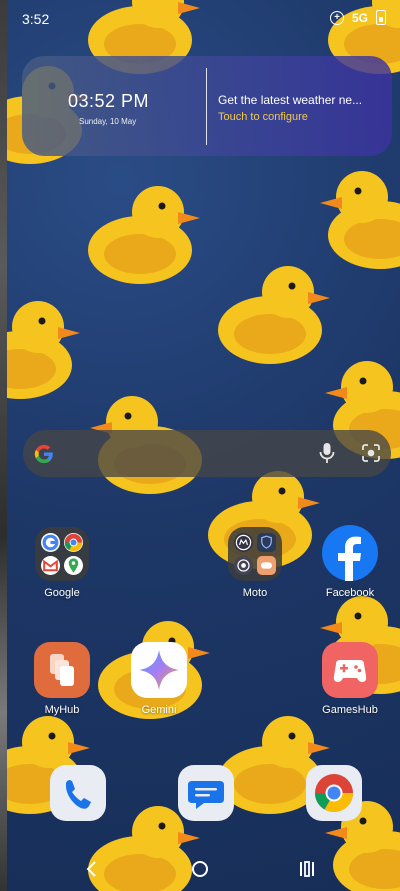 The image size is (400, 891). What do you see at coordinates (371, 453) in the screenshot?
I see `lens-icon` at bounding box center [371, 453].